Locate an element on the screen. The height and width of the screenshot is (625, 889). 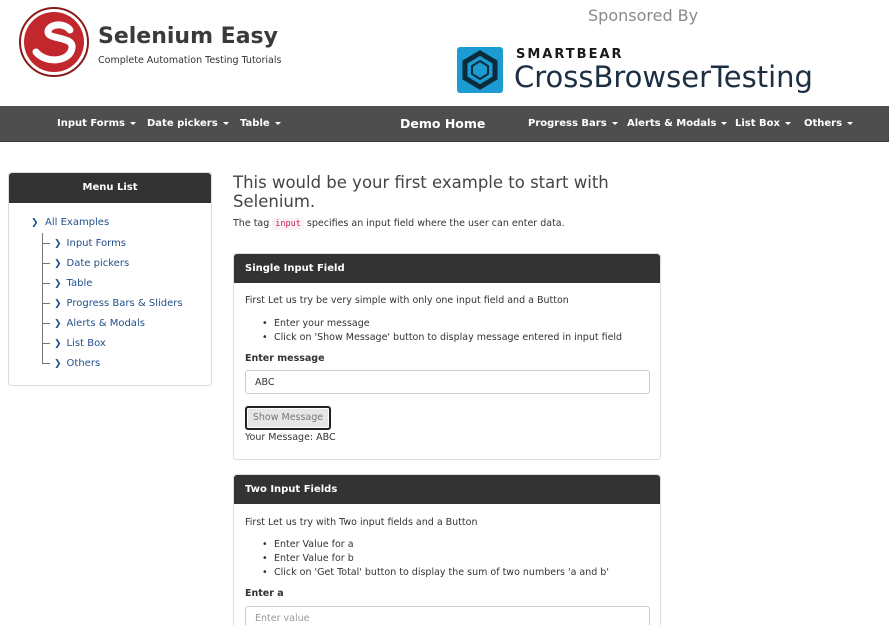
sponsored-label: Sponsored By is located at coordinates (643, 15).